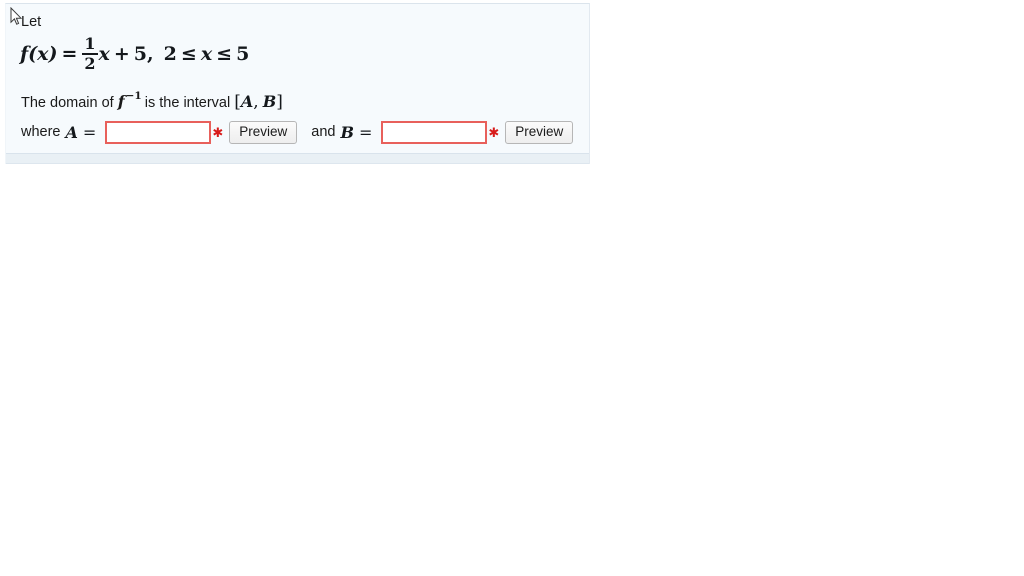 The image size is (1024, 576). I want to click on interval-comma: ,, so click(256, 102).